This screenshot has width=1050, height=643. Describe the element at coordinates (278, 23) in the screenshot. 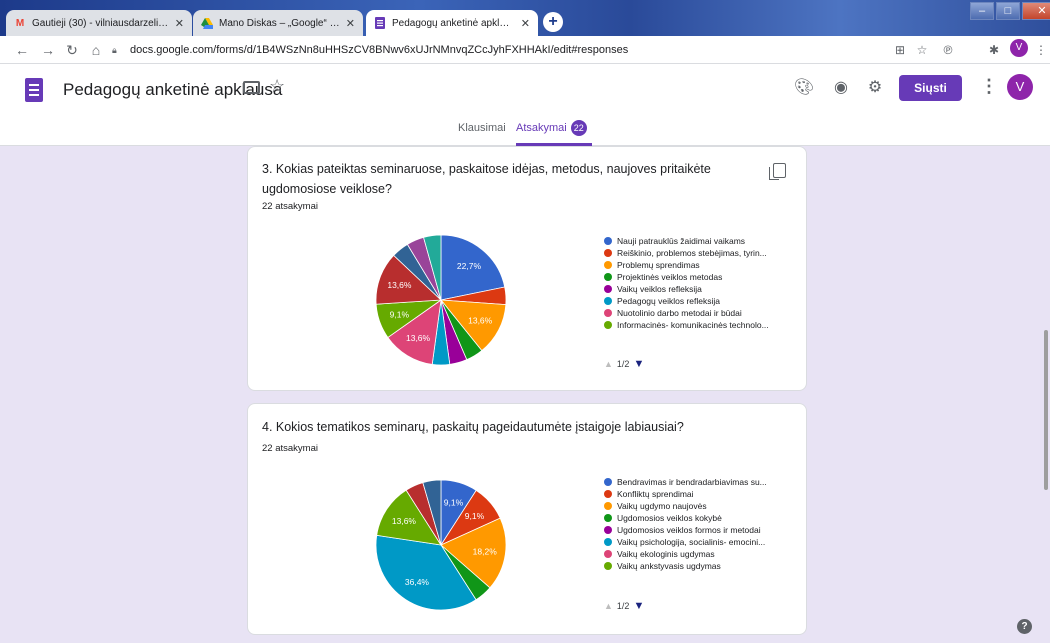

I see `browser-tab-drive: Mano Diskas – „Google“ diskas" ✕` at that location.